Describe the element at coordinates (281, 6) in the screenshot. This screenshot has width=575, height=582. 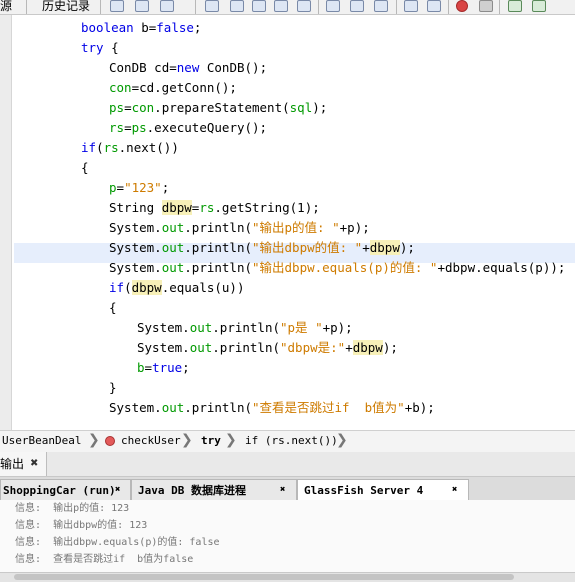
I see `toggle-highlight-icon` at that location.